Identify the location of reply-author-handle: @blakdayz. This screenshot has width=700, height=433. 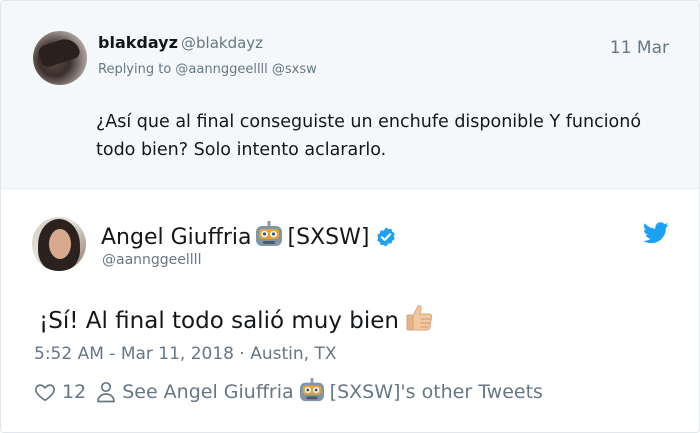
(222, 43).